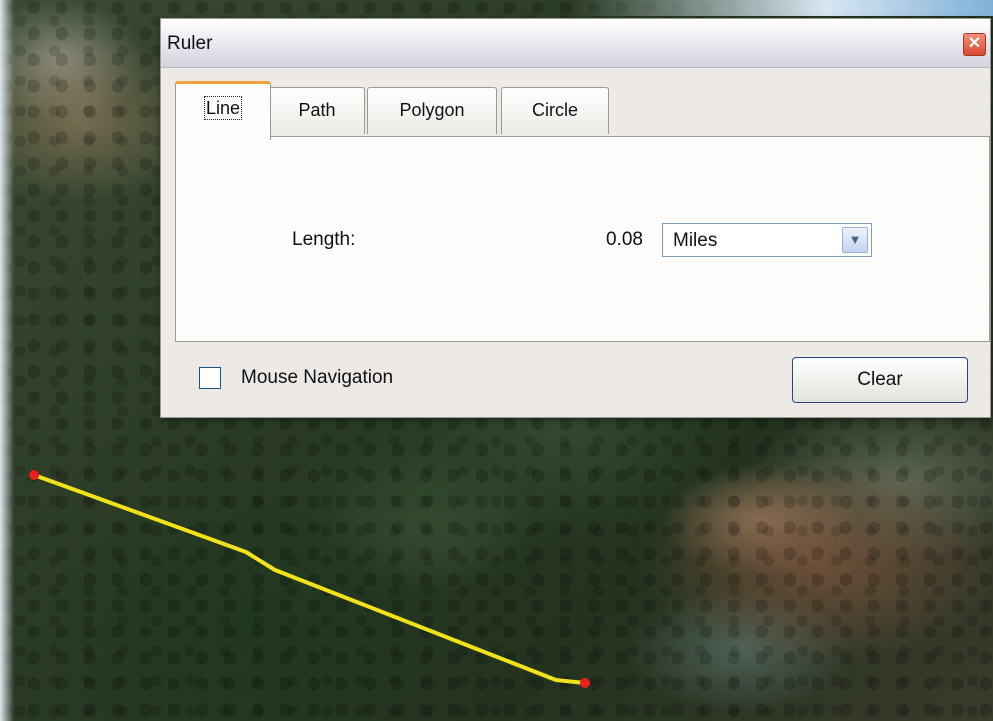 Image resolution: width=993 pixels, height=721 pixels. Describe the element at coordinates (317, 378) in the screenshot. I see `mouse-navigation-label: Mouse Navigation` at that location.